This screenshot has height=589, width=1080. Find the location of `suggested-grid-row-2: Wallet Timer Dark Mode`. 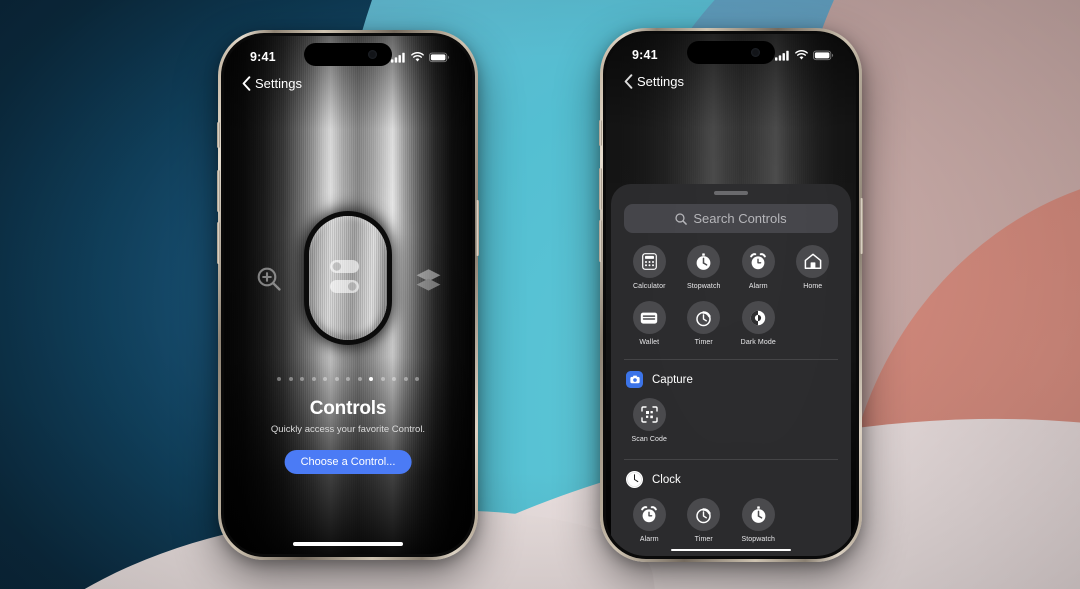

suggested-grid-row-2: Wallet Timer Dark Mode is located at coordinates (731, 323).